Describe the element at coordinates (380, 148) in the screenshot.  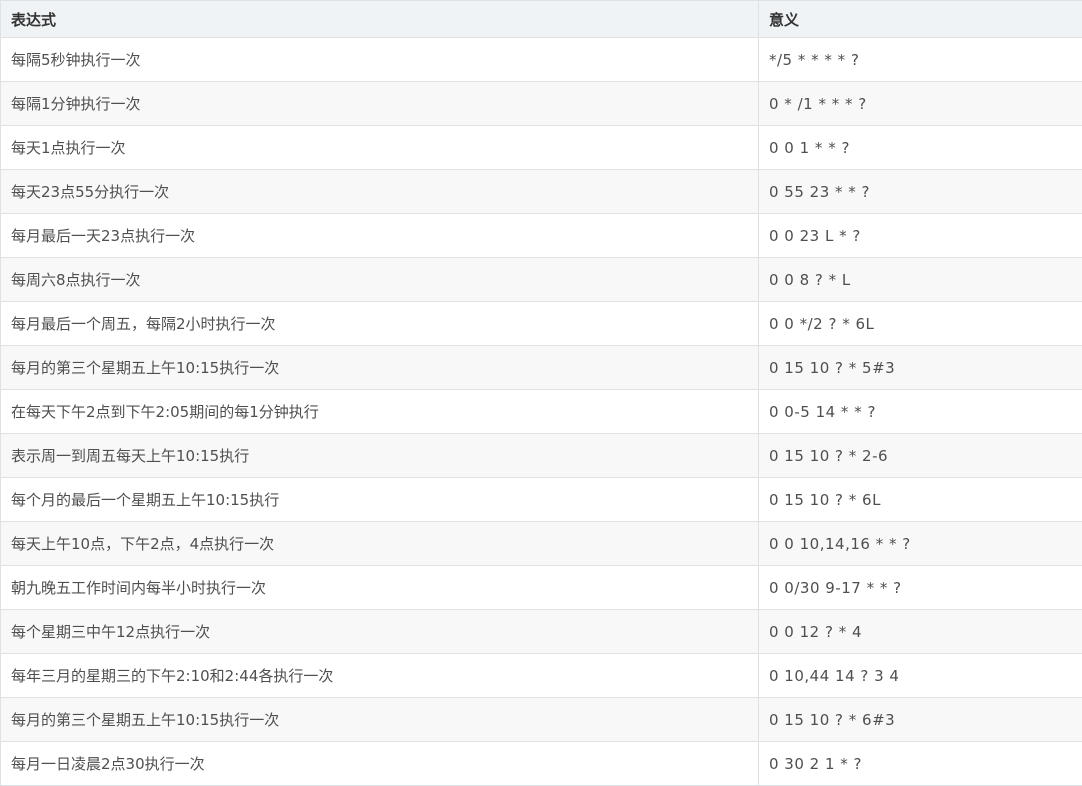
I see `row-description: 每天1点执行一次` at that location.